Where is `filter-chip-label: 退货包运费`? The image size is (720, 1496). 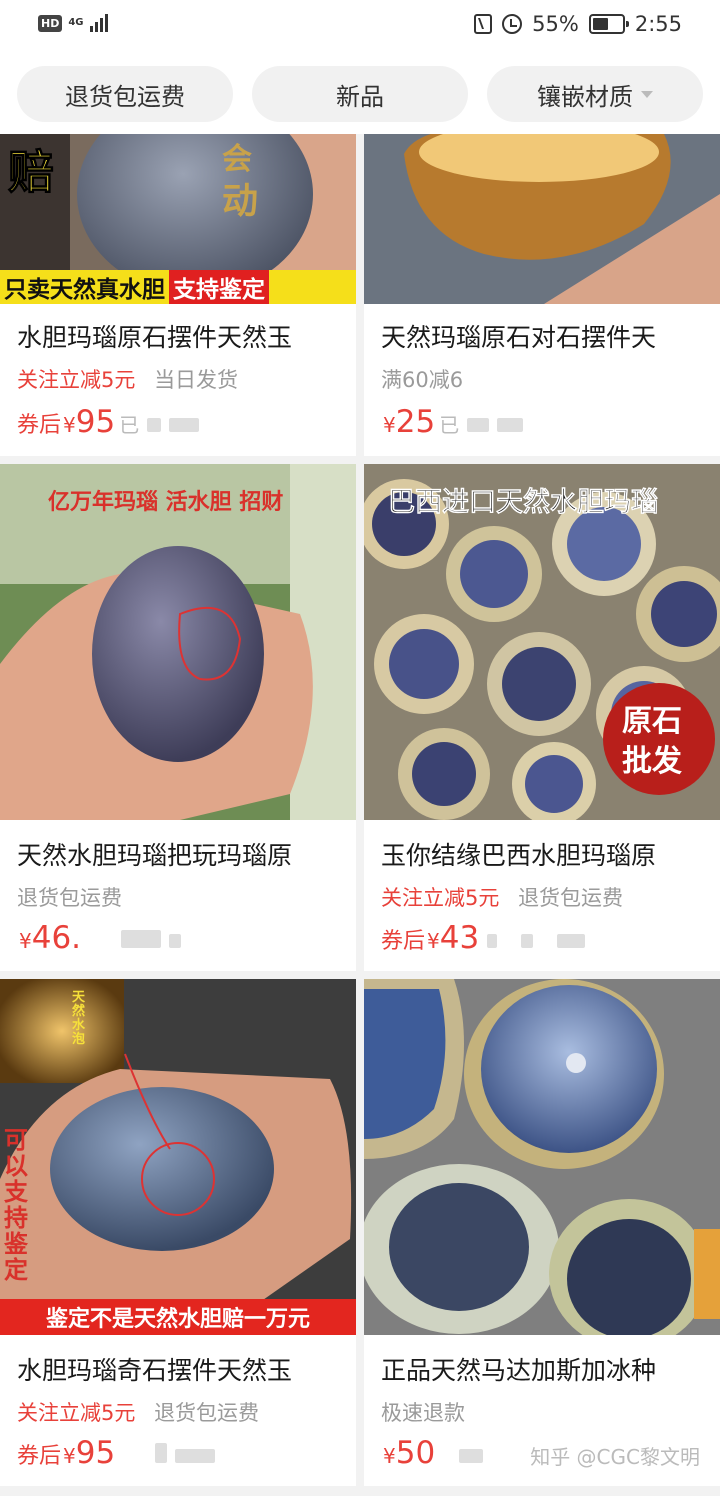
filter-chip-label: 退货包运费 is located at coordinates (125, 96).